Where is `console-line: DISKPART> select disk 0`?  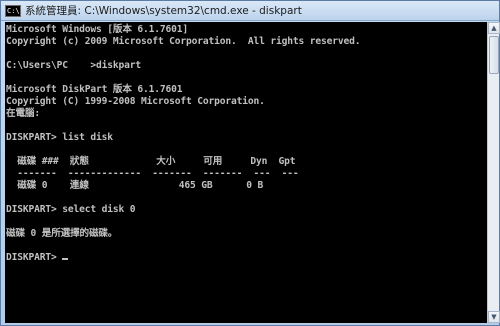
console-line: DISKPART> select disk 0 is located at coordinates (71, 209).